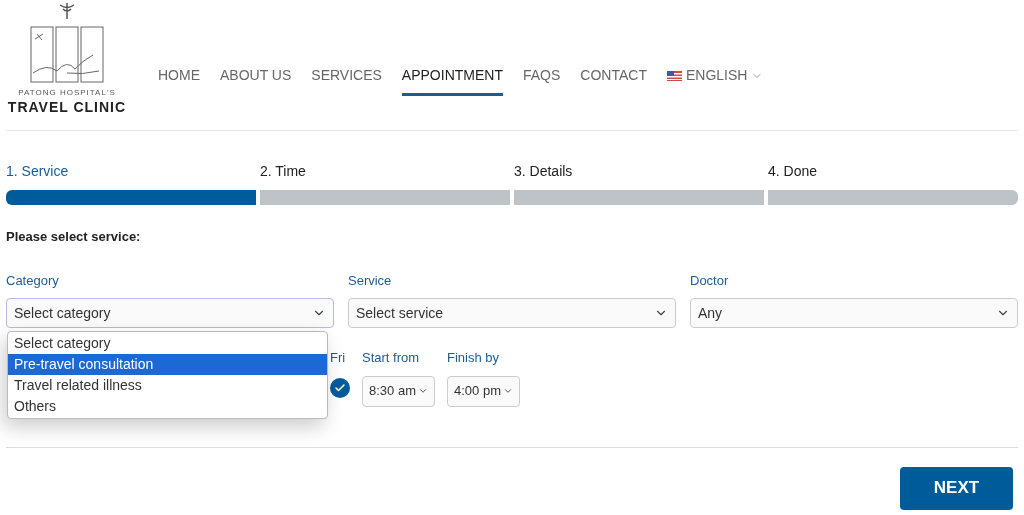 The image size is (1024, 515). I want to click on logo-tagline: PATONG HOSPITAL'S, so click(67, 92).